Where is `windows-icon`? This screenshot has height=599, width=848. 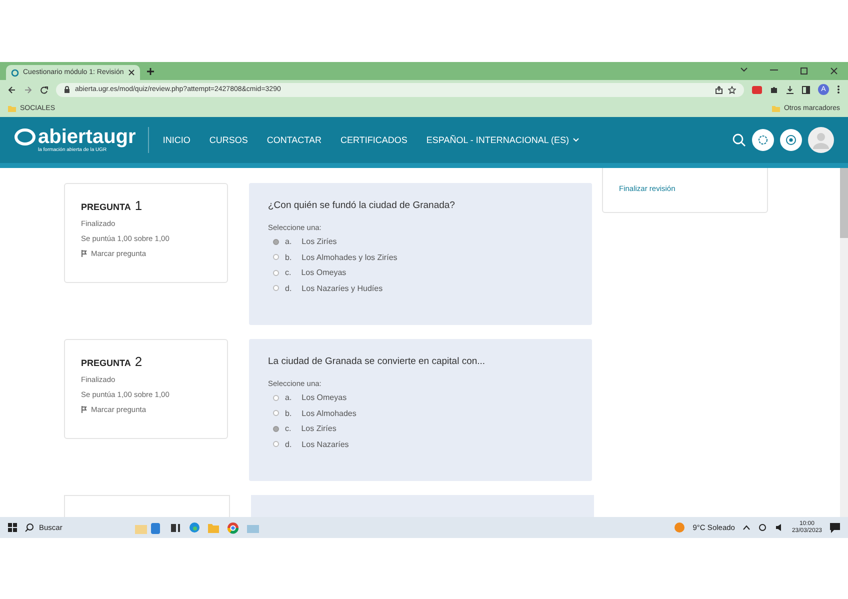 windows-icon is located at coordinates (12, 527).